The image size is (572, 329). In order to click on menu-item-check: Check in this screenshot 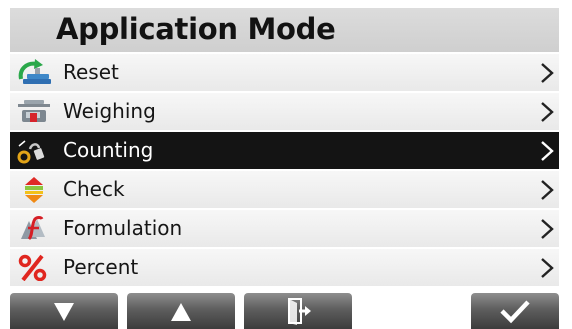, I will do `click(284, 190)`.